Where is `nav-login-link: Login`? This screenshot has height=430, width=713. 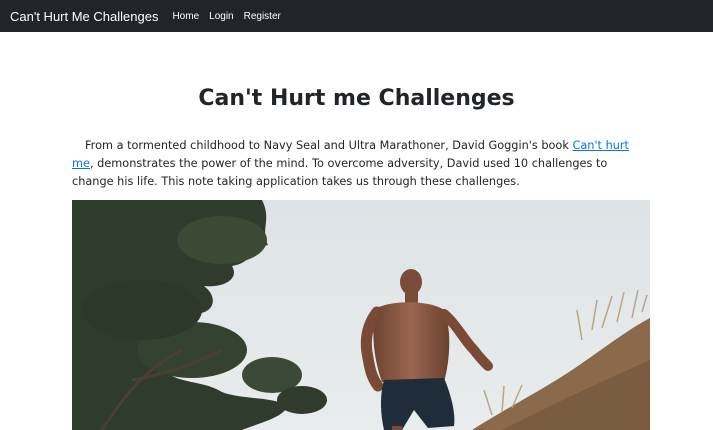 nav-login-link: Login is located at coordinates (221, 16).